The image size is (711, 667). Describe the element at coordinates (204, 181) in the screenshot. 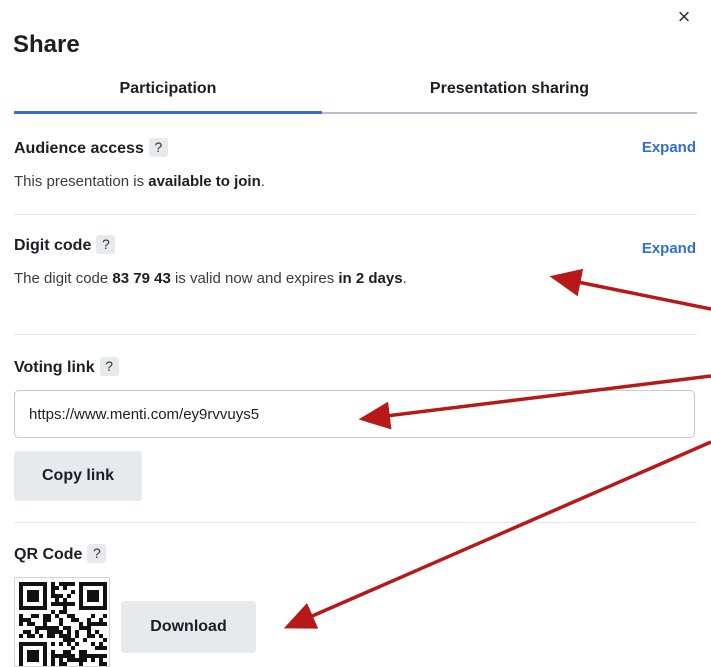

I see `audience-access-status: available to join` at that location.